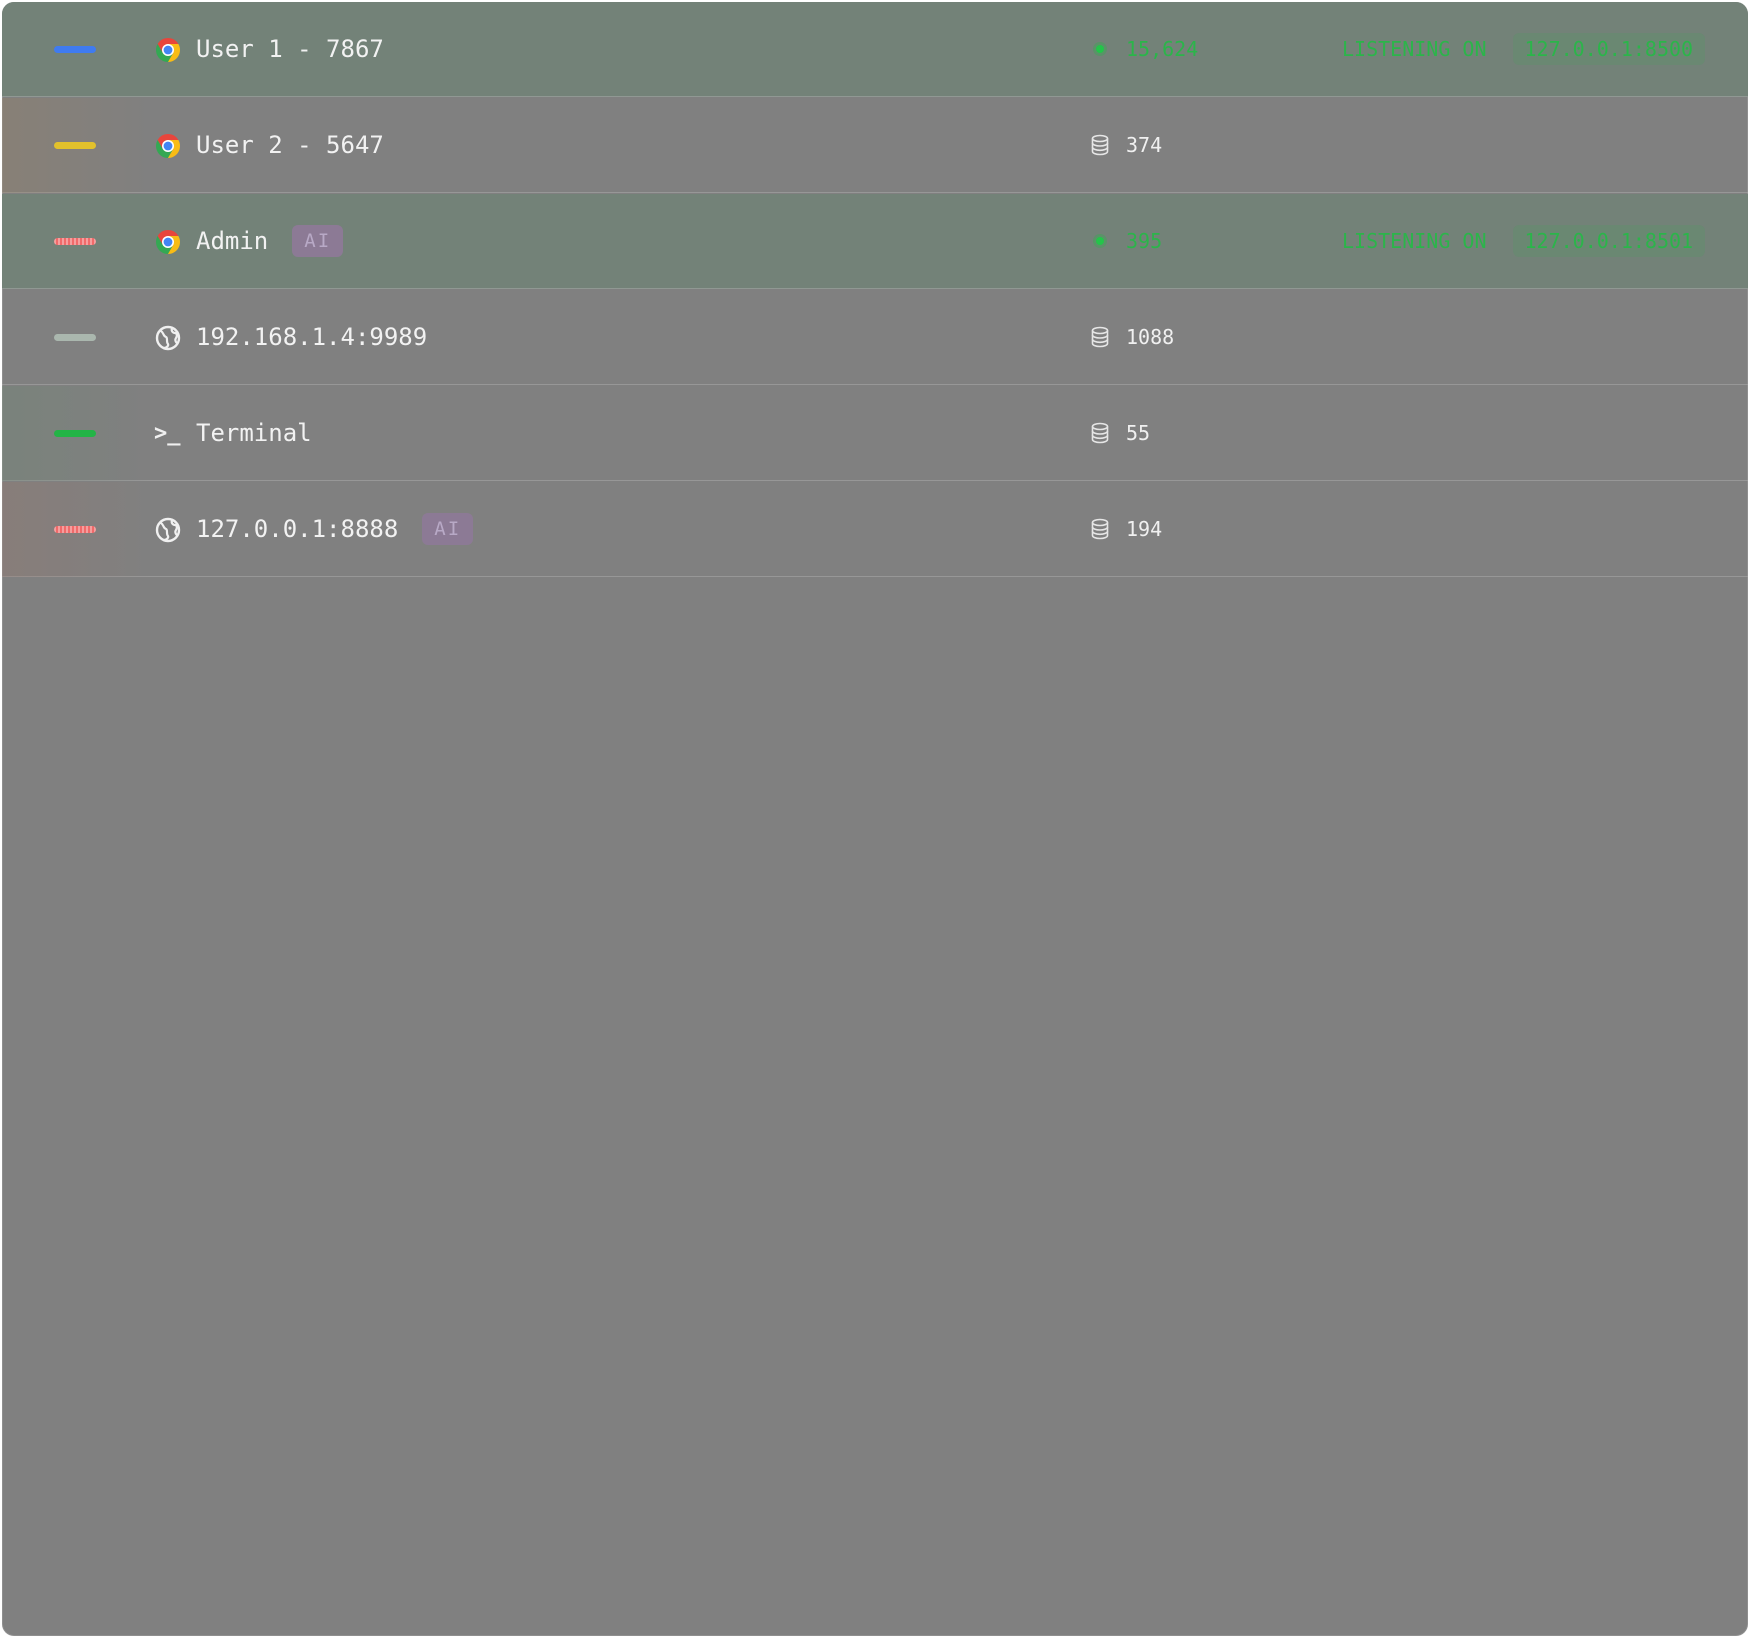 Image resolution: width=1750 pixels, height=1638 pixels. I want to click on session-title-wrap: User 2 - 5647, so click(290, 145).